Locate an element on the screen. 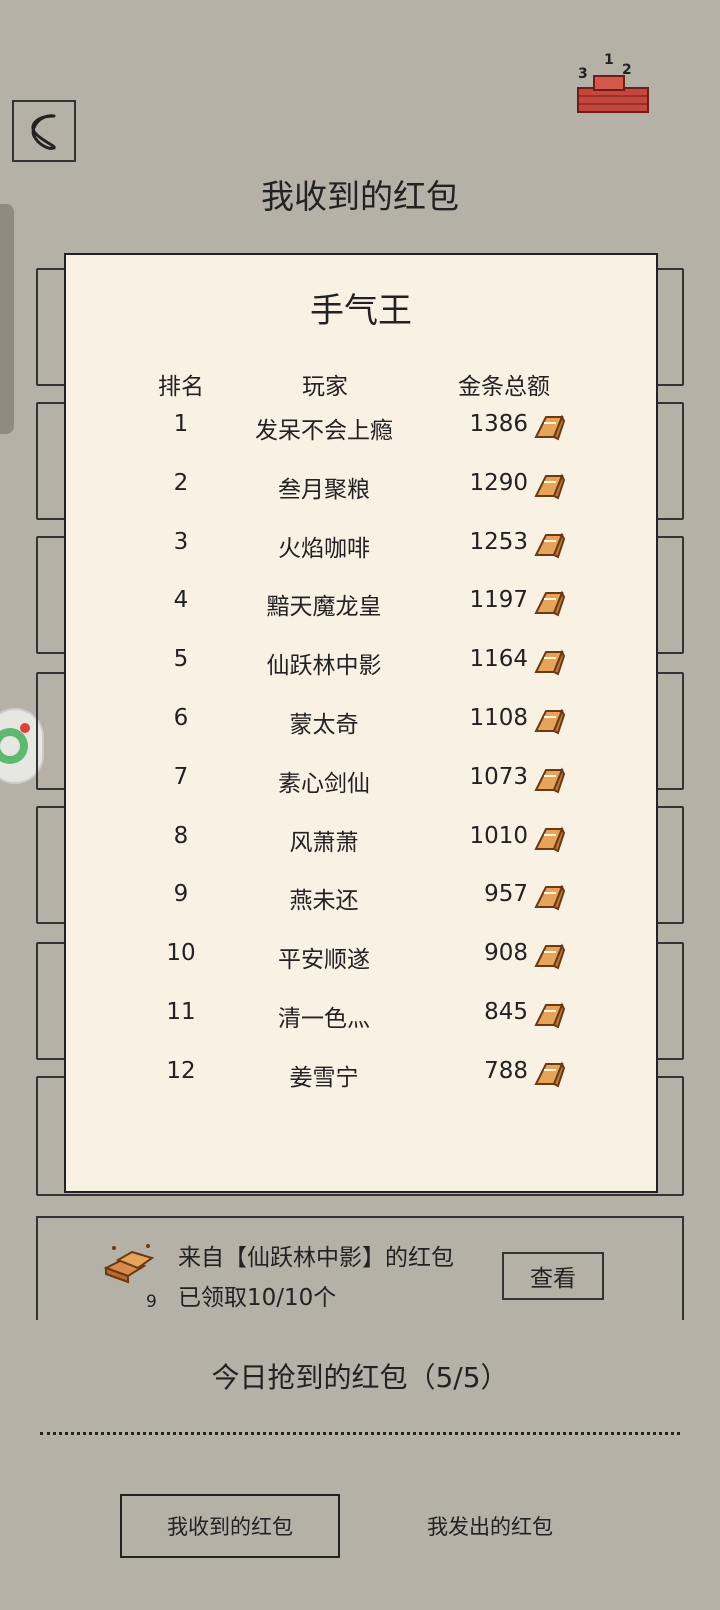 Image resolution: width=720 pixels, height=1610 pixels. leaderboard-row: 6 蒙太奇 1108 is located at coordinates (361, 725).